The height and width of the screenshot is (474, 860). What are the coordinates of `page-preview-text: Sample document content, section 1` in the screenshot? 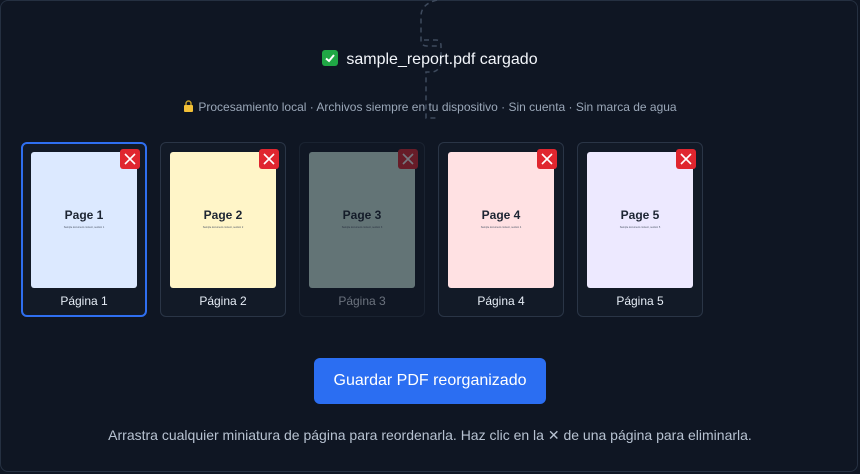 It's located at (84, 227).